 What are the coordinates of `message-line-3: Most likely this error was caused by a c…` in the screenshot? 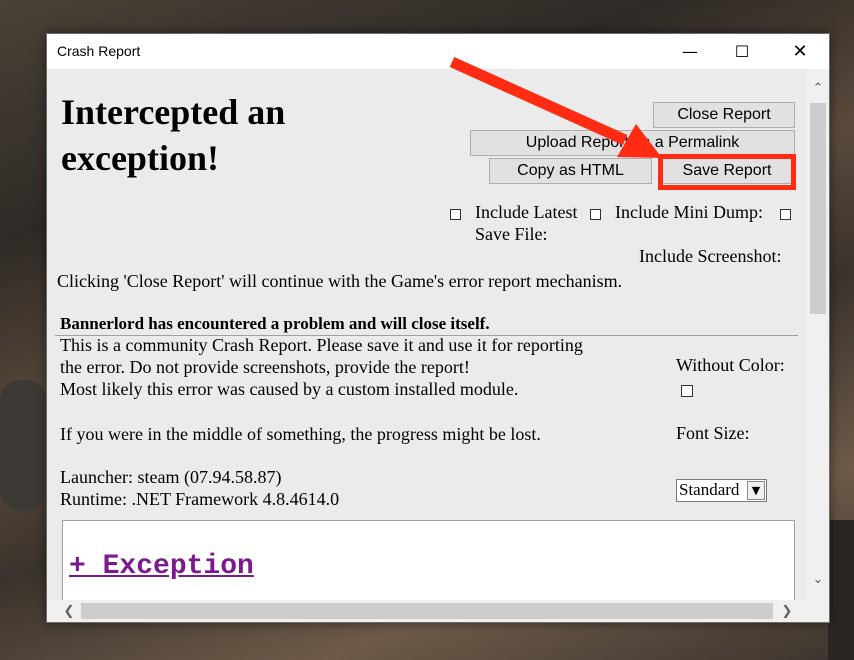 It's located at (289, 389).